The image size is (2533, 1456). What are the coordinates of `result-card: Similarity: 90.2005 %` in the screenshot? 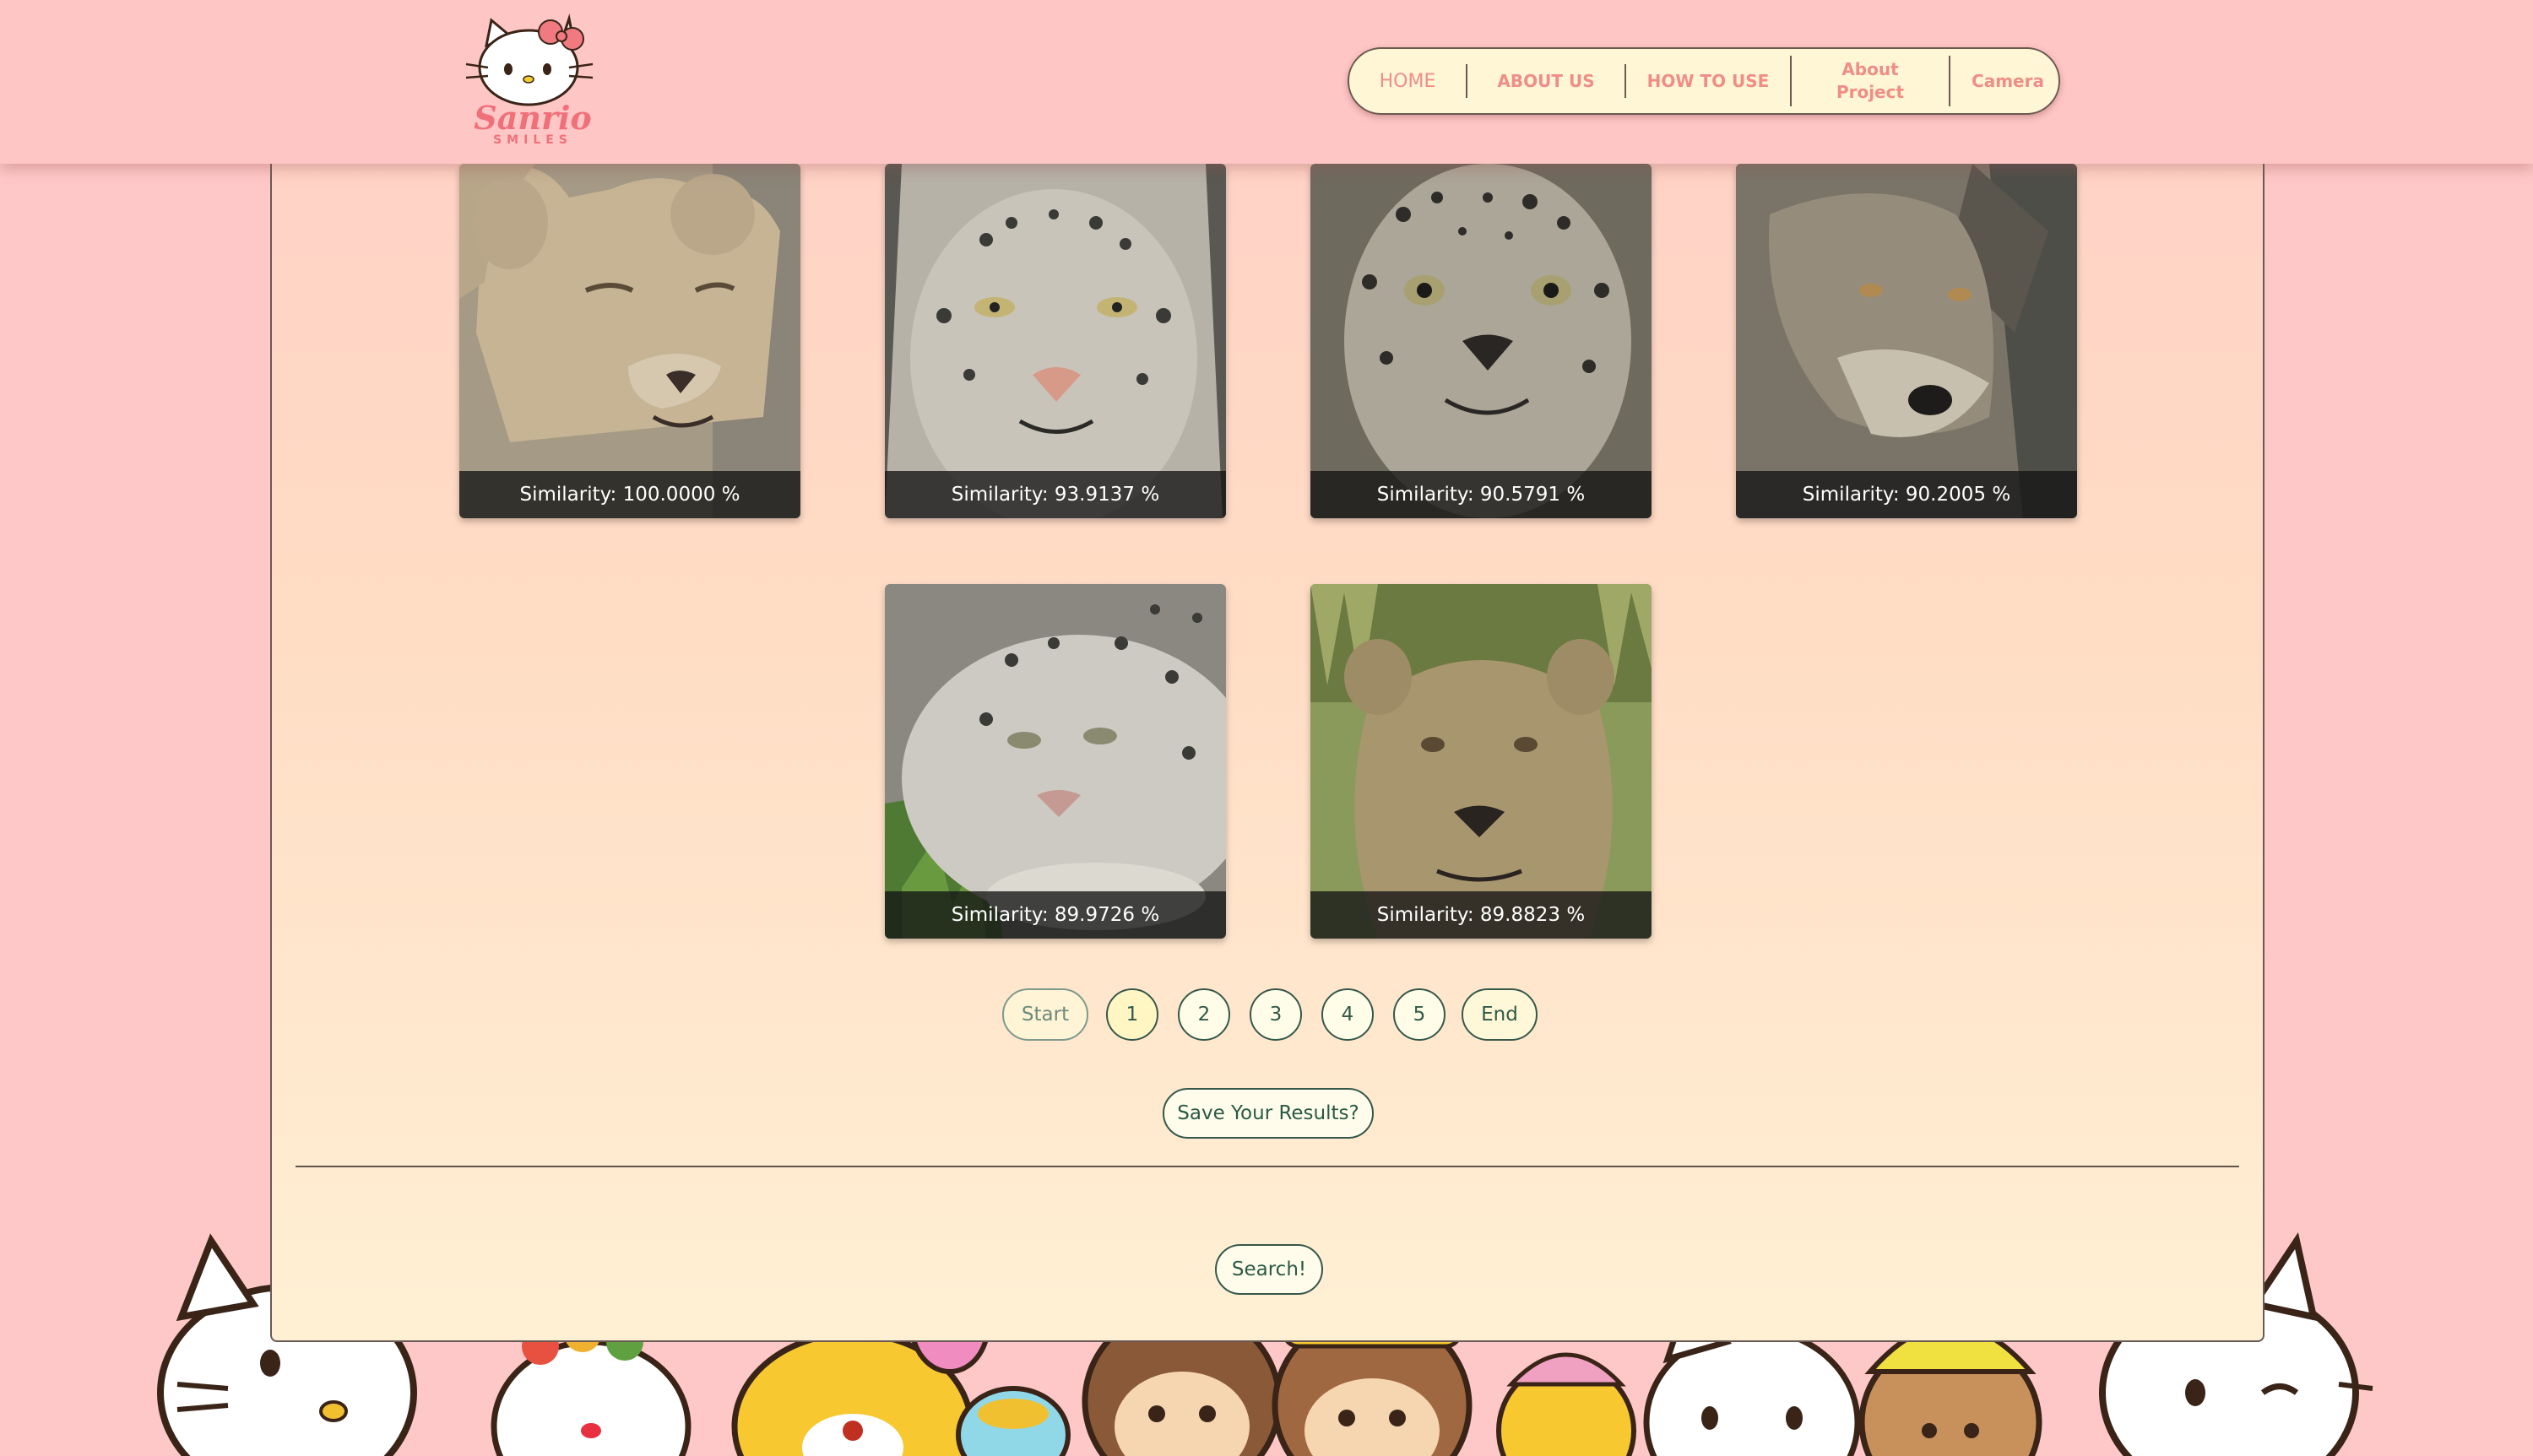 It's located at (1907, 341).